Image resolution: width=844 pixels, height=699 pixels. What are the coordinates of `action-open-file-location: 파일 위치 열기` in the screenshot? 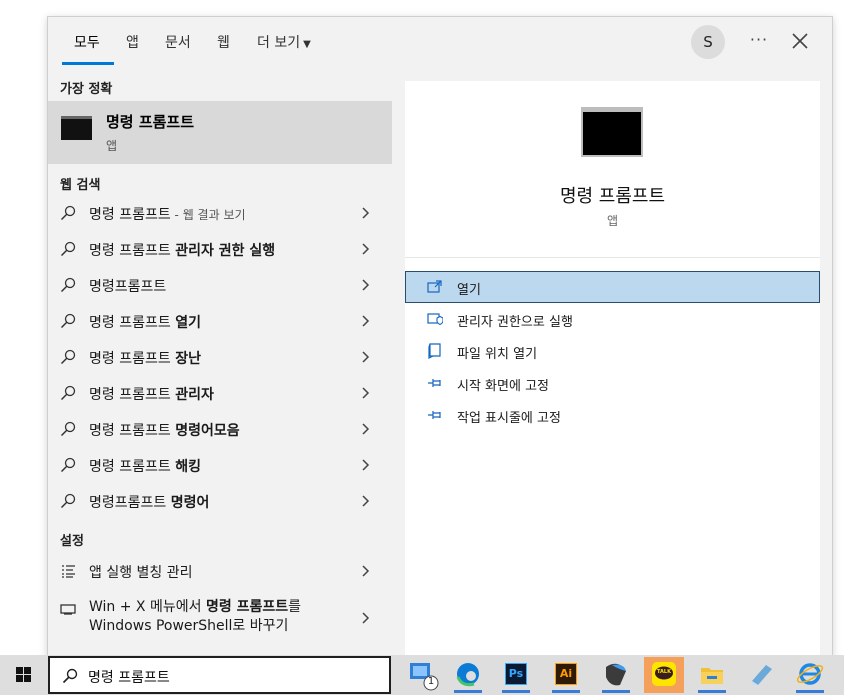 It's located at (612, 351).